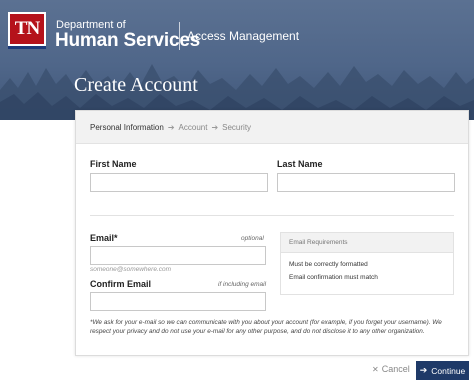 The width and height of the screenshot is (474, 390). What do you see at coordinates (367, 243) in the screenshot?
I see `email-requirements-title: Email Requirements` at bounding box center [367, 243].